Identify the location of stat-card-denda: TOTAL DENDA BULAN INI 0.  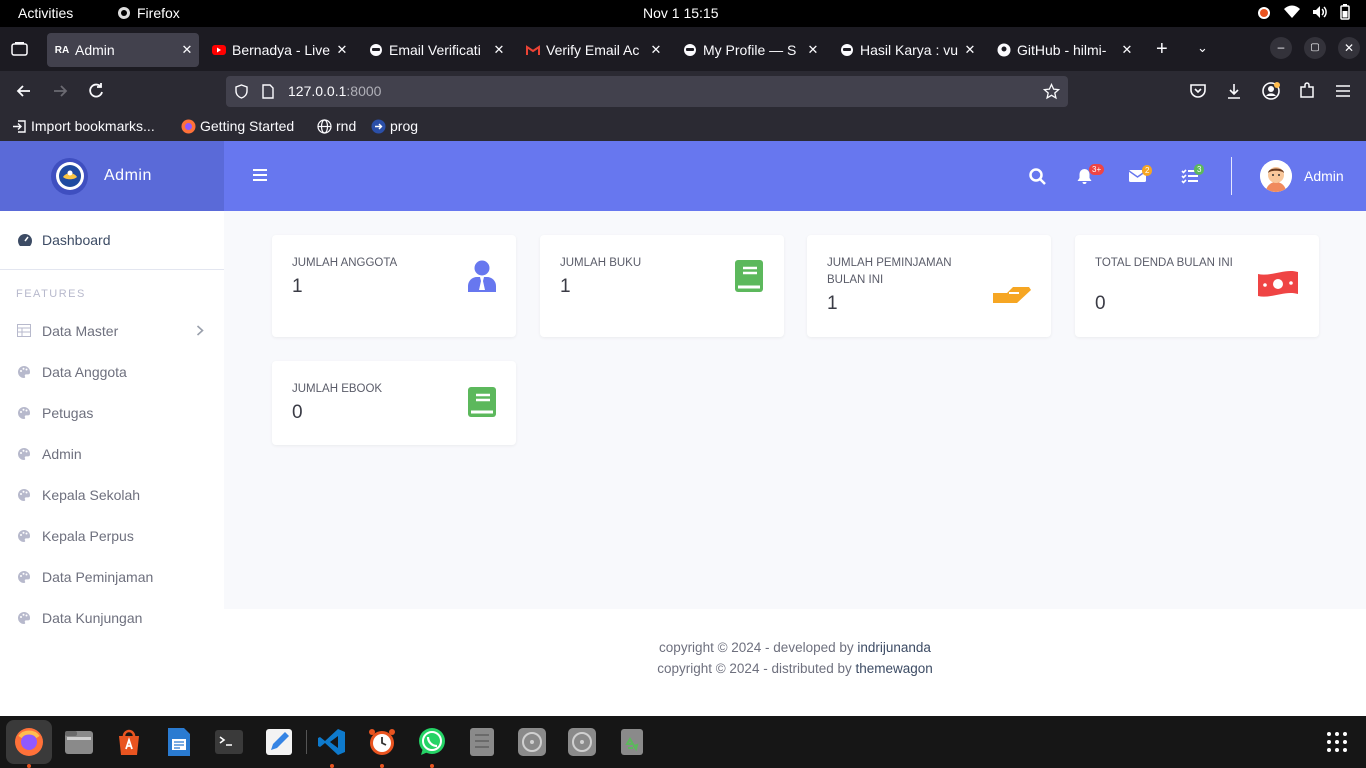
(1197, 286).